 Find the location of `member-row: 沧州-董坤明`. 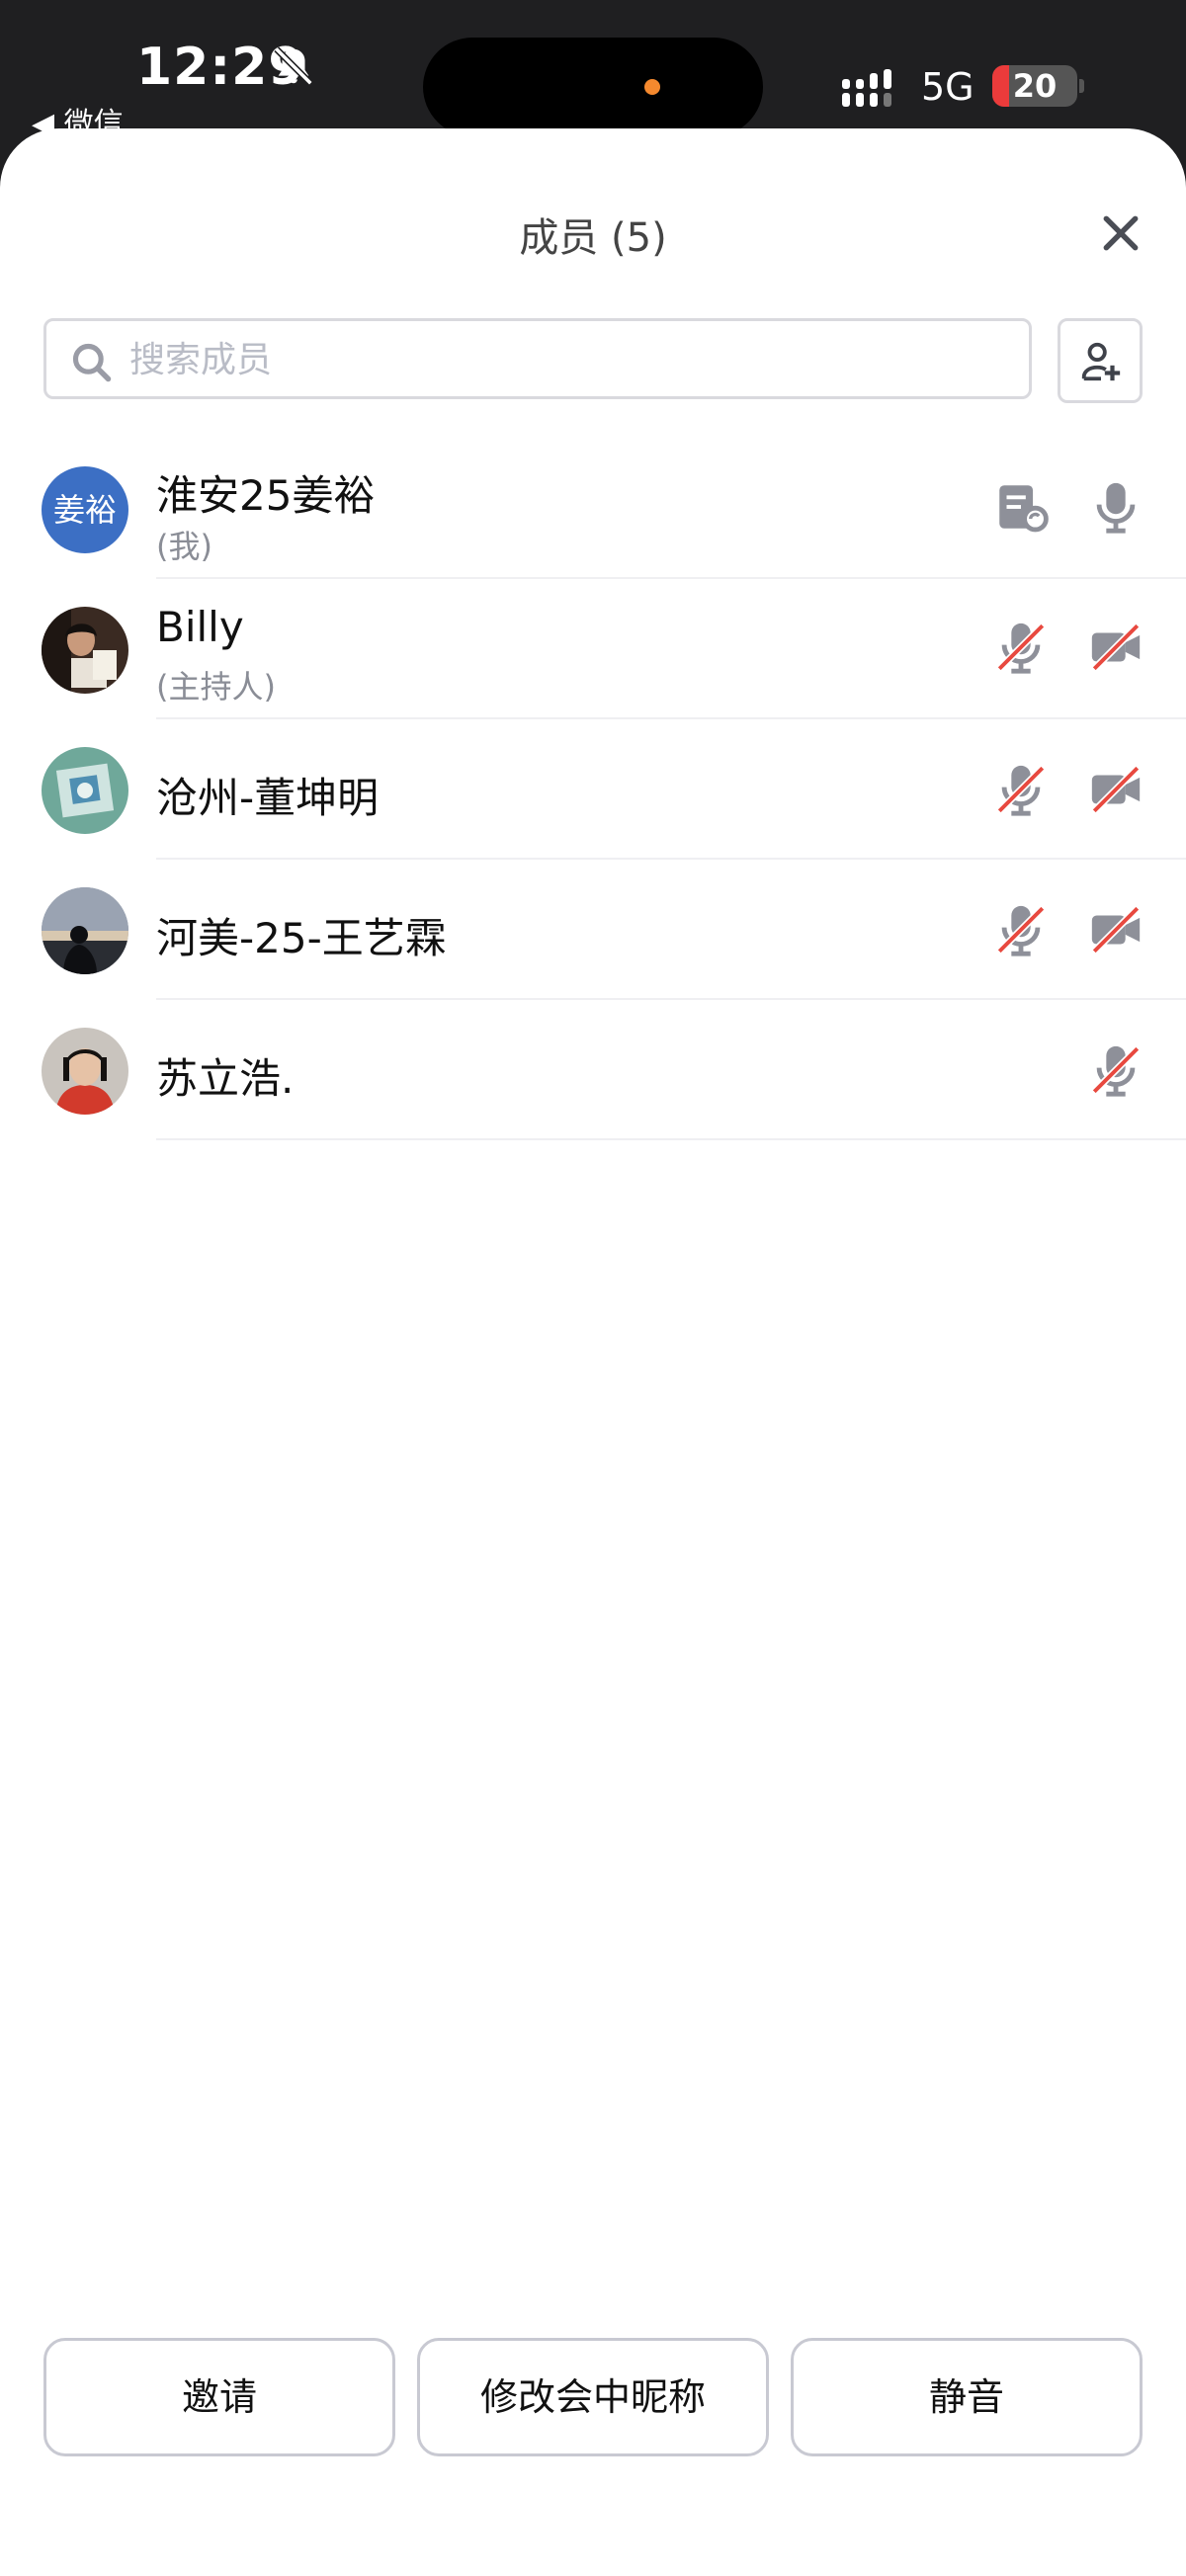

member-row: 沧州-董坤明 is located at coordinates (593, 789).